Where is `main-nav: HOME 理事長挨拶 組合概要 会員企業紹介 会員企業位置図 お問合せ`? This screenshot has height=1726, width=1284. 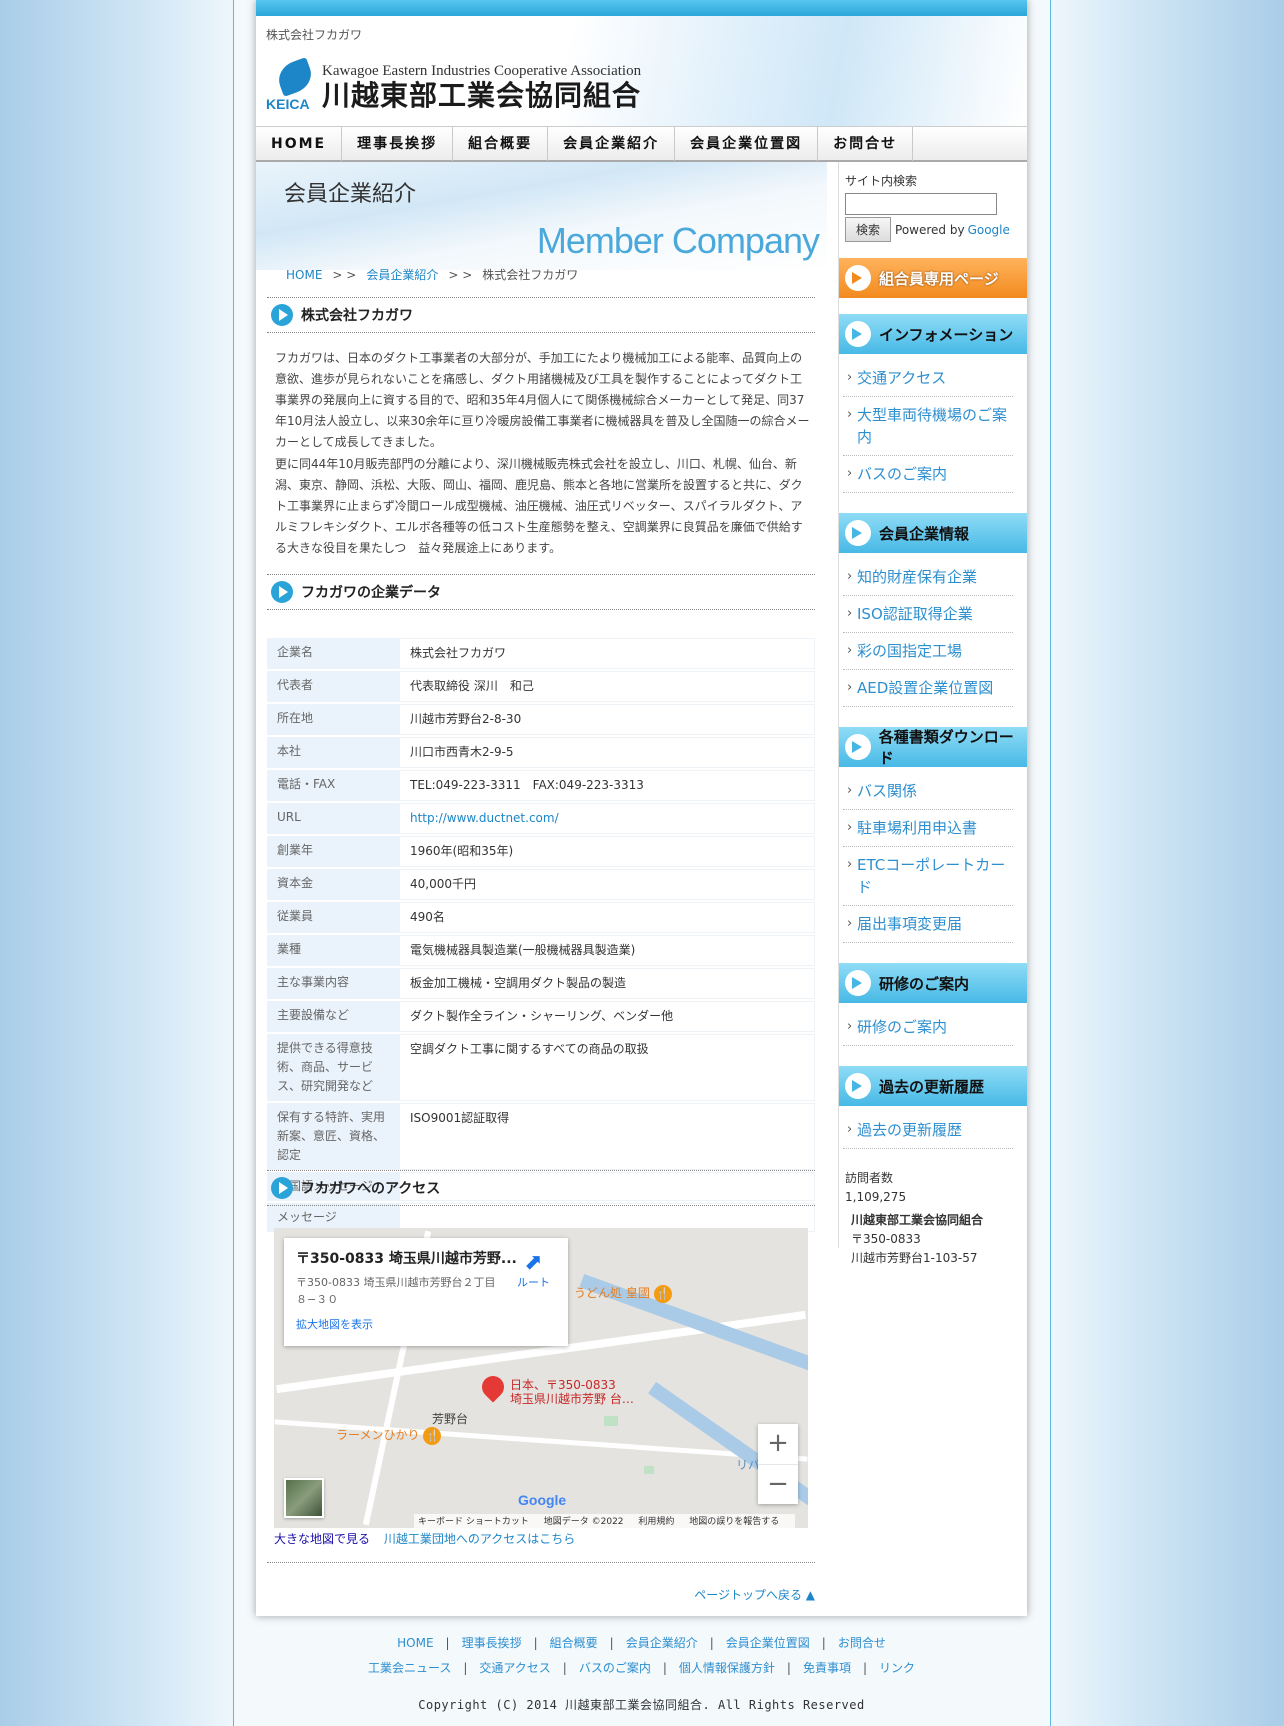 main-nav: HOME 理事長挨拶 組合概要 会員企業紹介 会員企業位置図 お問合せ is located at coordinates (641, 144).